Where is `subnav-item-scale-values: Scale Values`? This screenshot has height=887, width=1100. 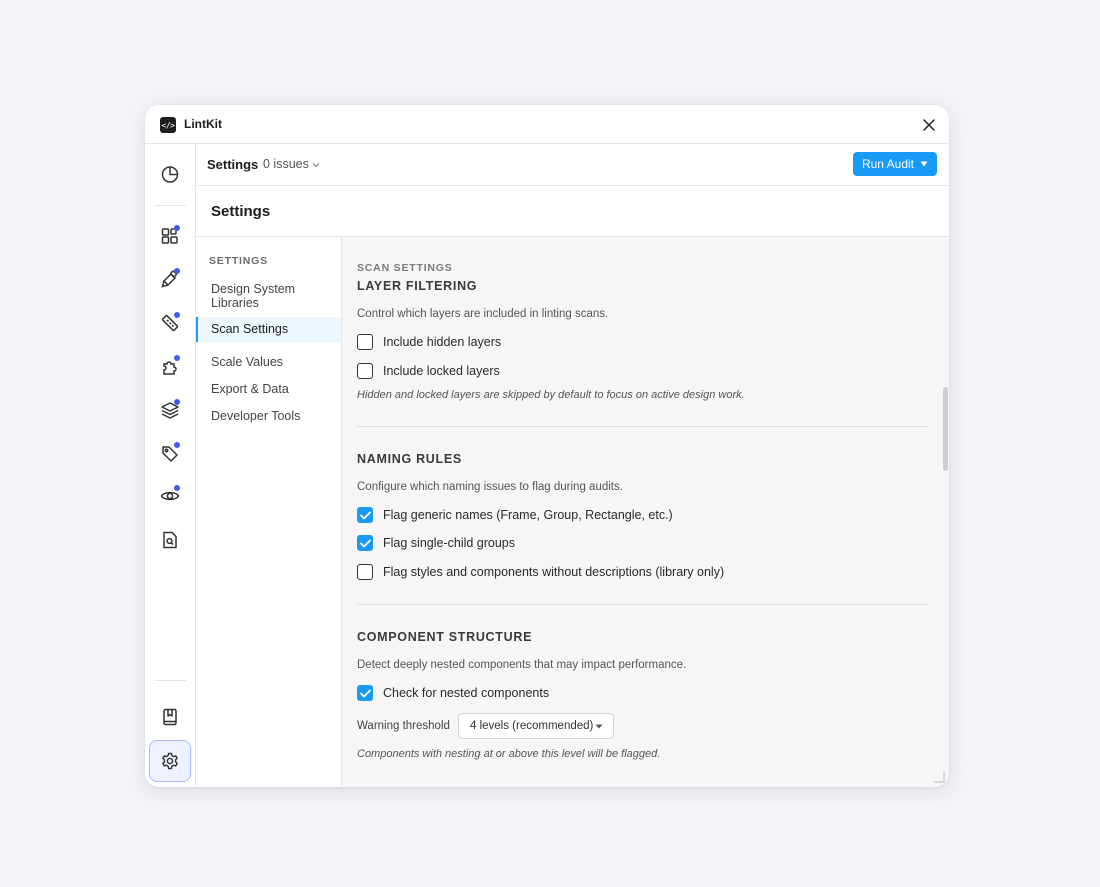 subnav-item-scale-values: Scale Values is located at coordinates (268, 362).